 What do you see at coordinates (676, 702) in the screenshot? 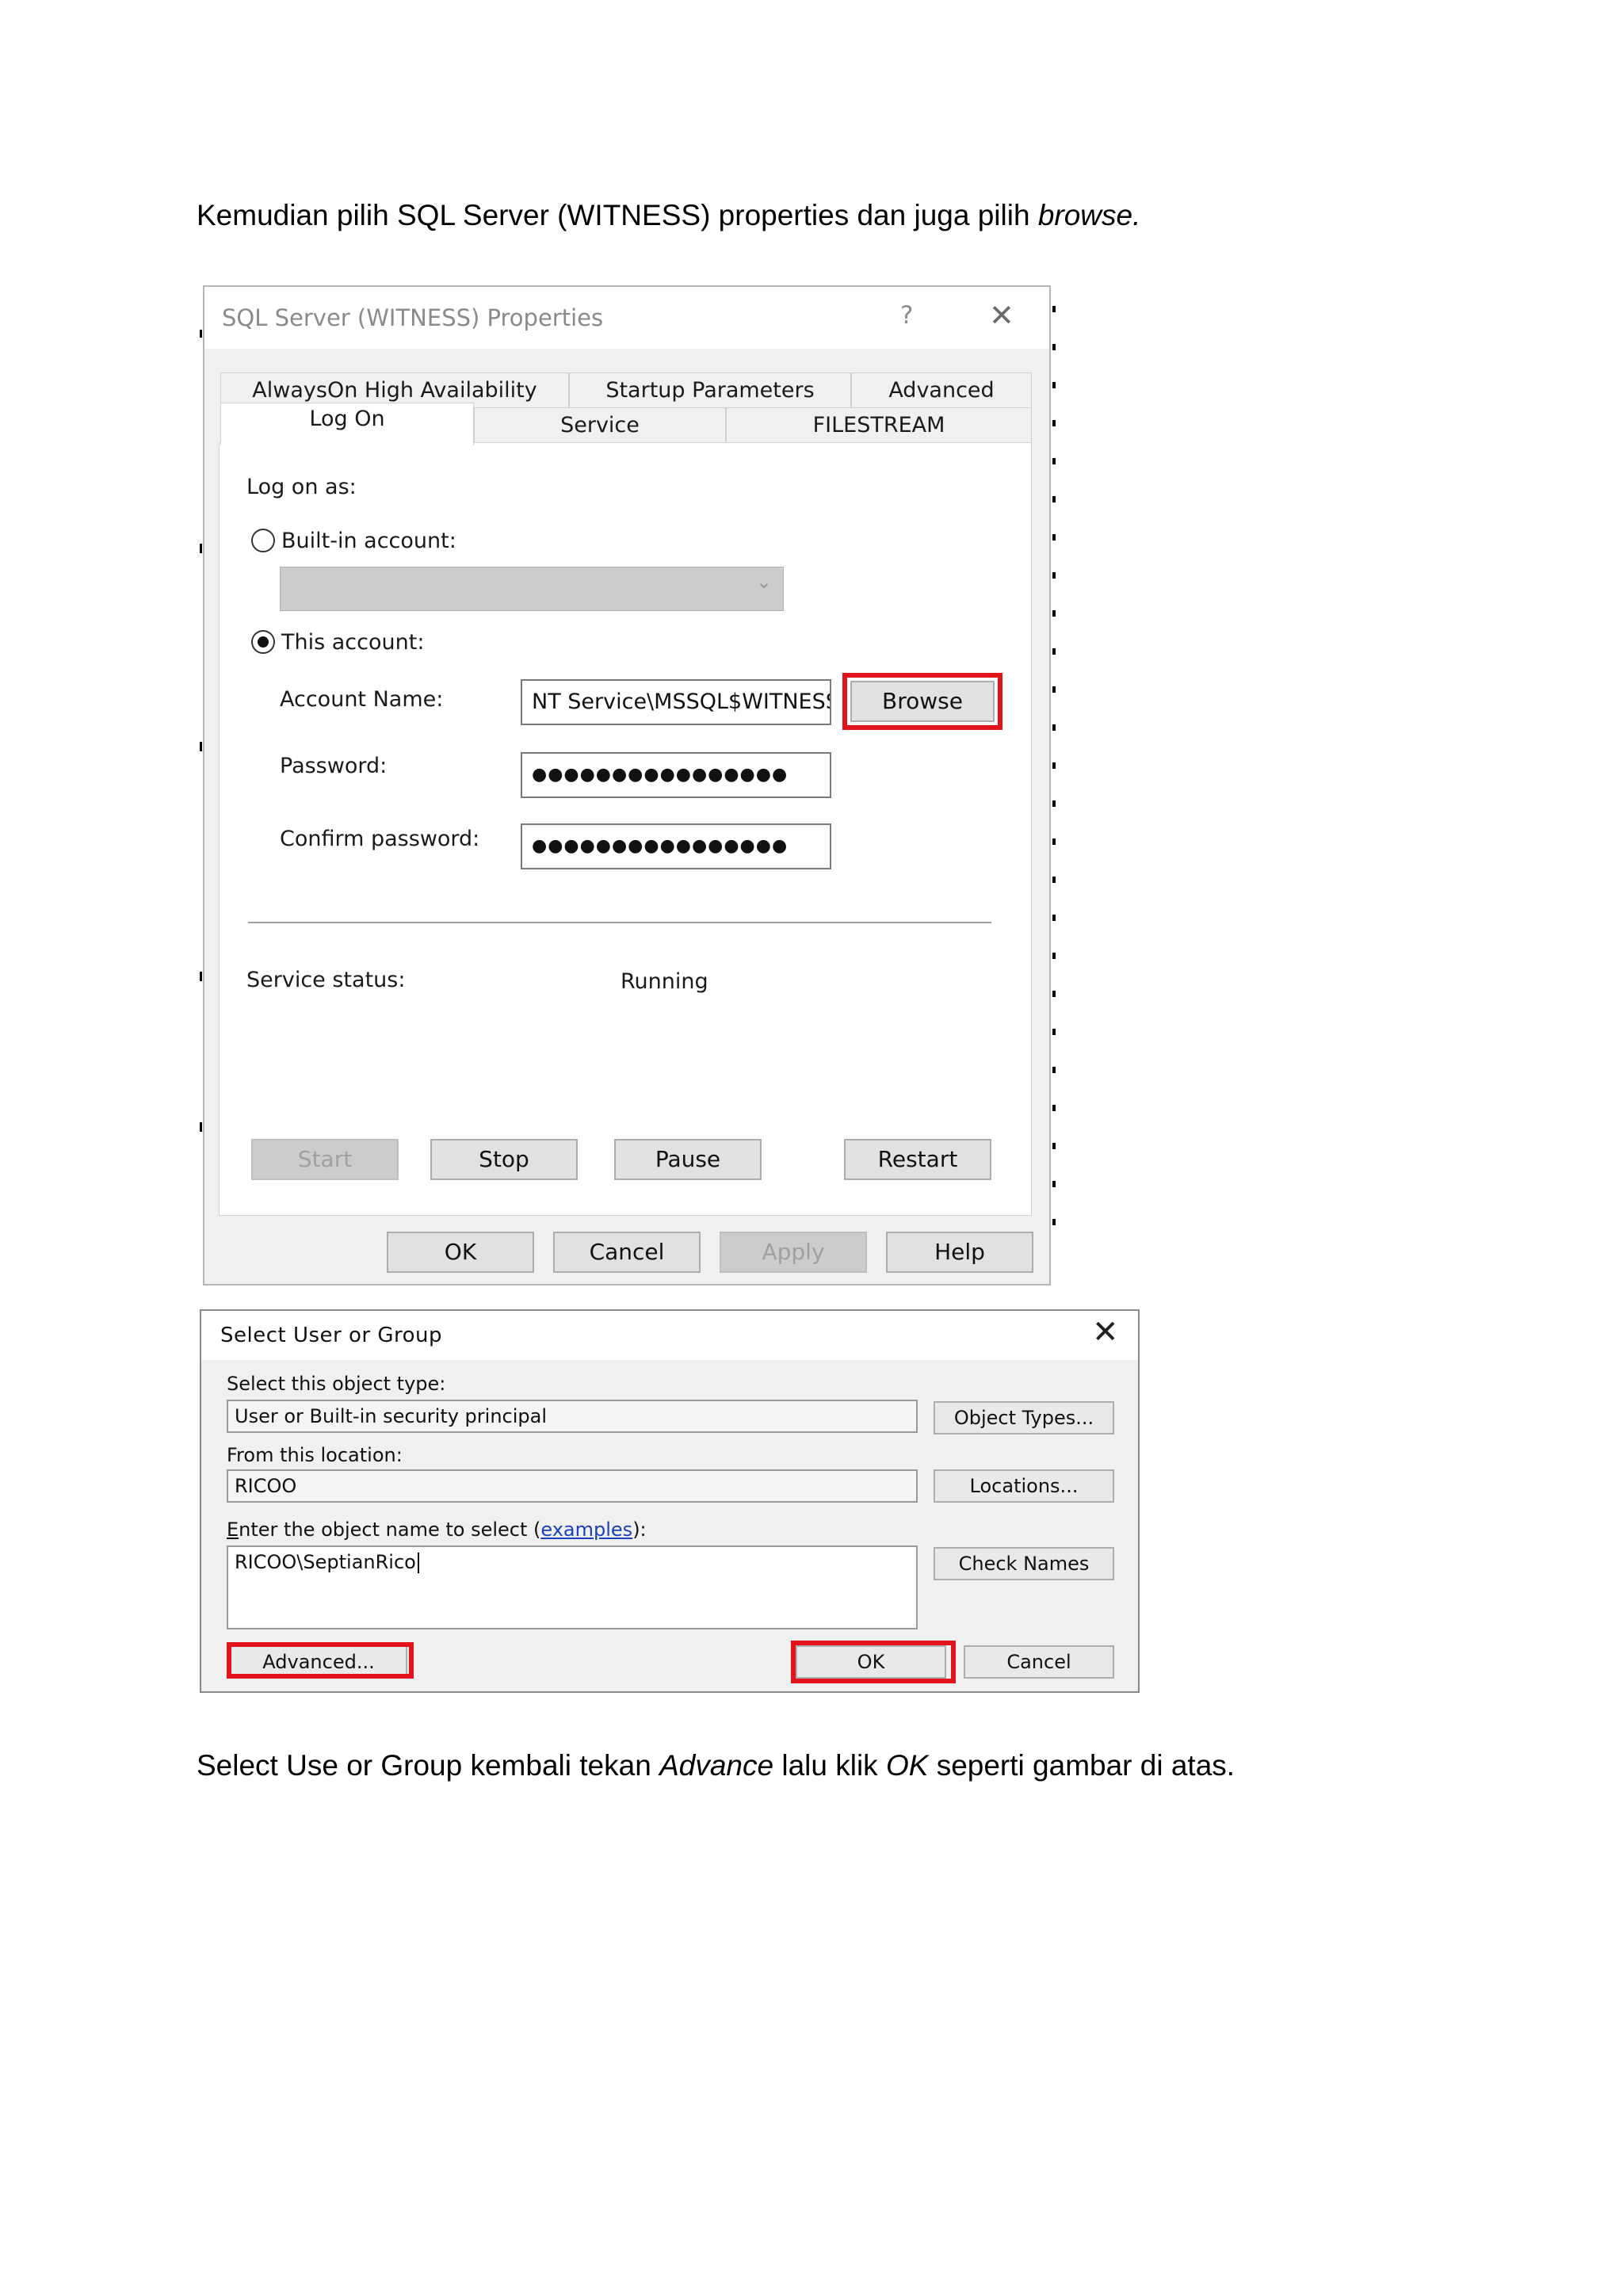
I see `account-name-field: NT Service\MSSQL$WITNESS` at bounding box center [676, 702].